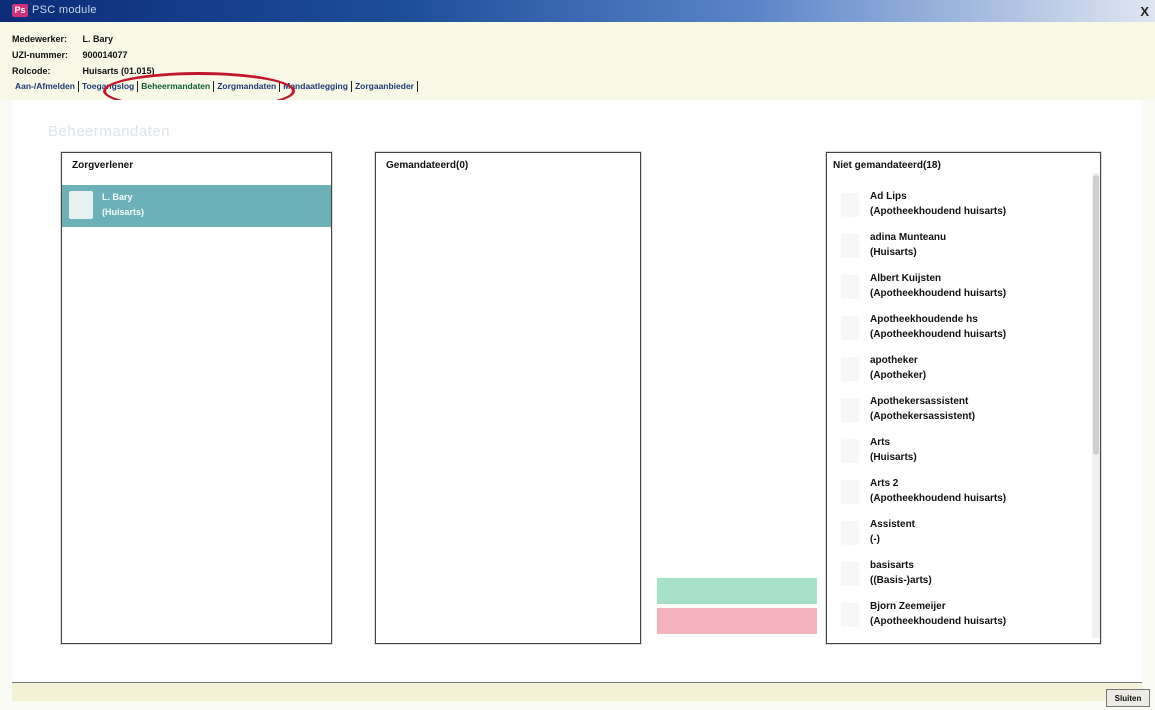  Describe the element at coordinates (118, 71) in the screenshot. I see `rolcode-value: Huisarts (01.015)` at that location.